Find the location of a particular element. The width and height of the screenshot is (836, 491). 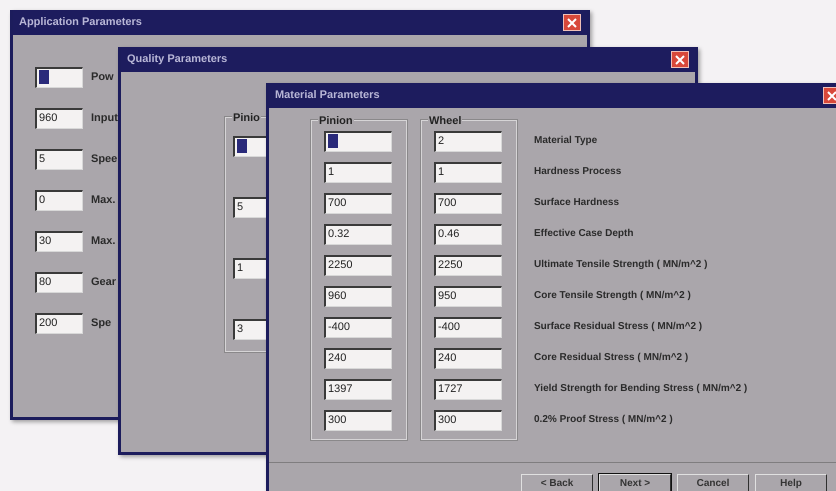

window-title: Material Parameters is located at coordinates (327, 96).